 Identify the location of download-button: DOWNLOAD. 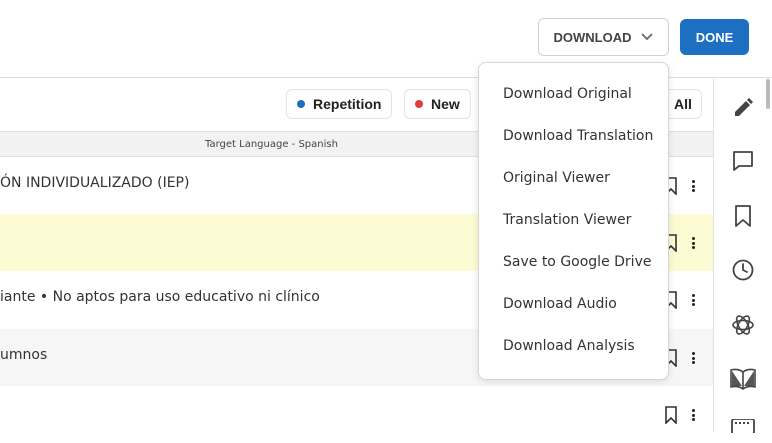
(603, 37).